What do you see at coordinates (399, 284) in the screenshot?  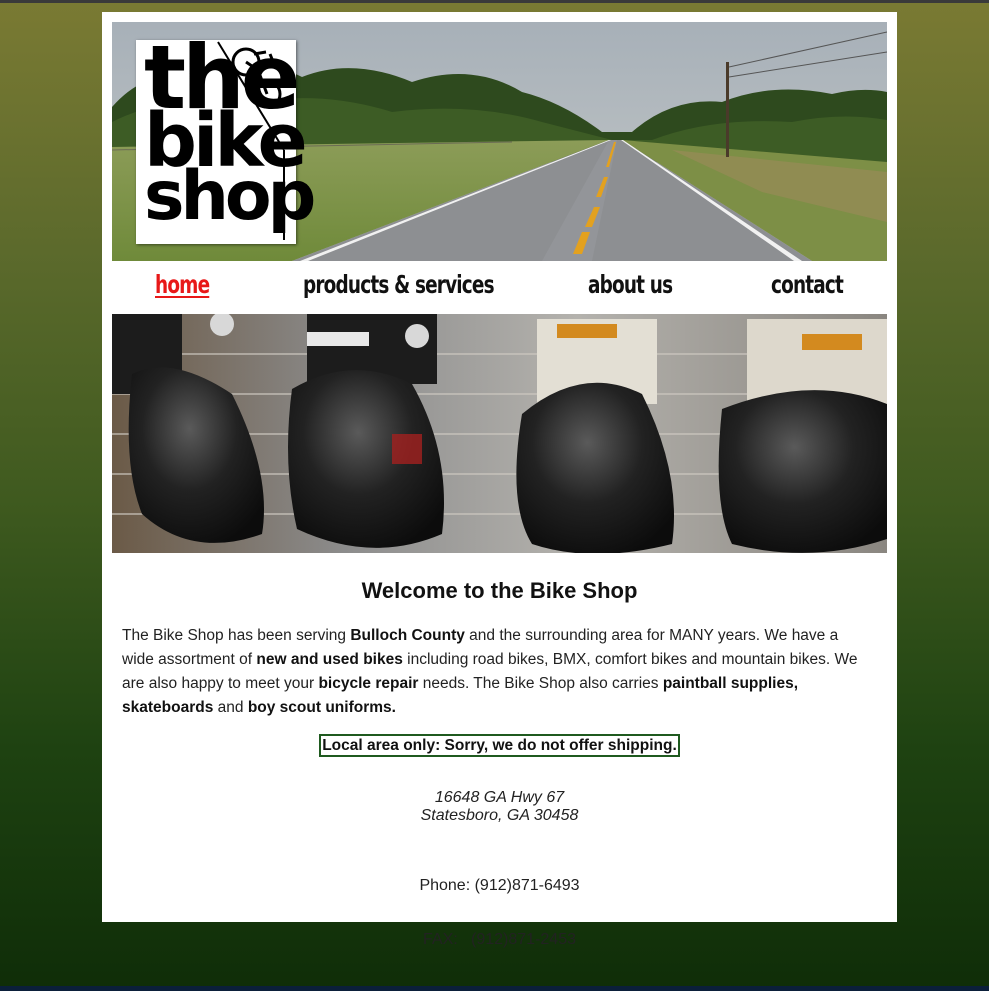 I see `nav-products-services-link: products & services` at bounding box center [399, 284].